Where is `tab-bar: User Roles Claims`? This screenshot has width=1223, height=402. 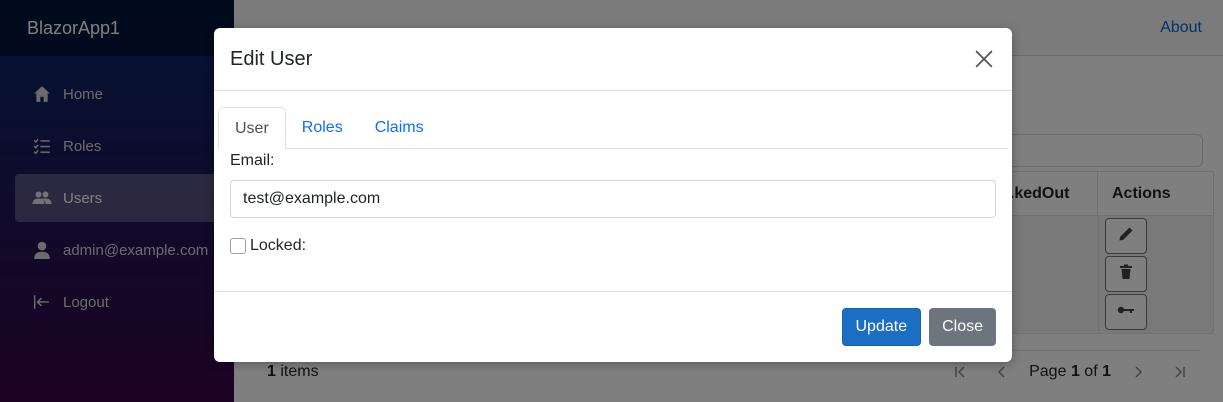
tab-bar: User Roles Claims is located at coordinates (613, 128).